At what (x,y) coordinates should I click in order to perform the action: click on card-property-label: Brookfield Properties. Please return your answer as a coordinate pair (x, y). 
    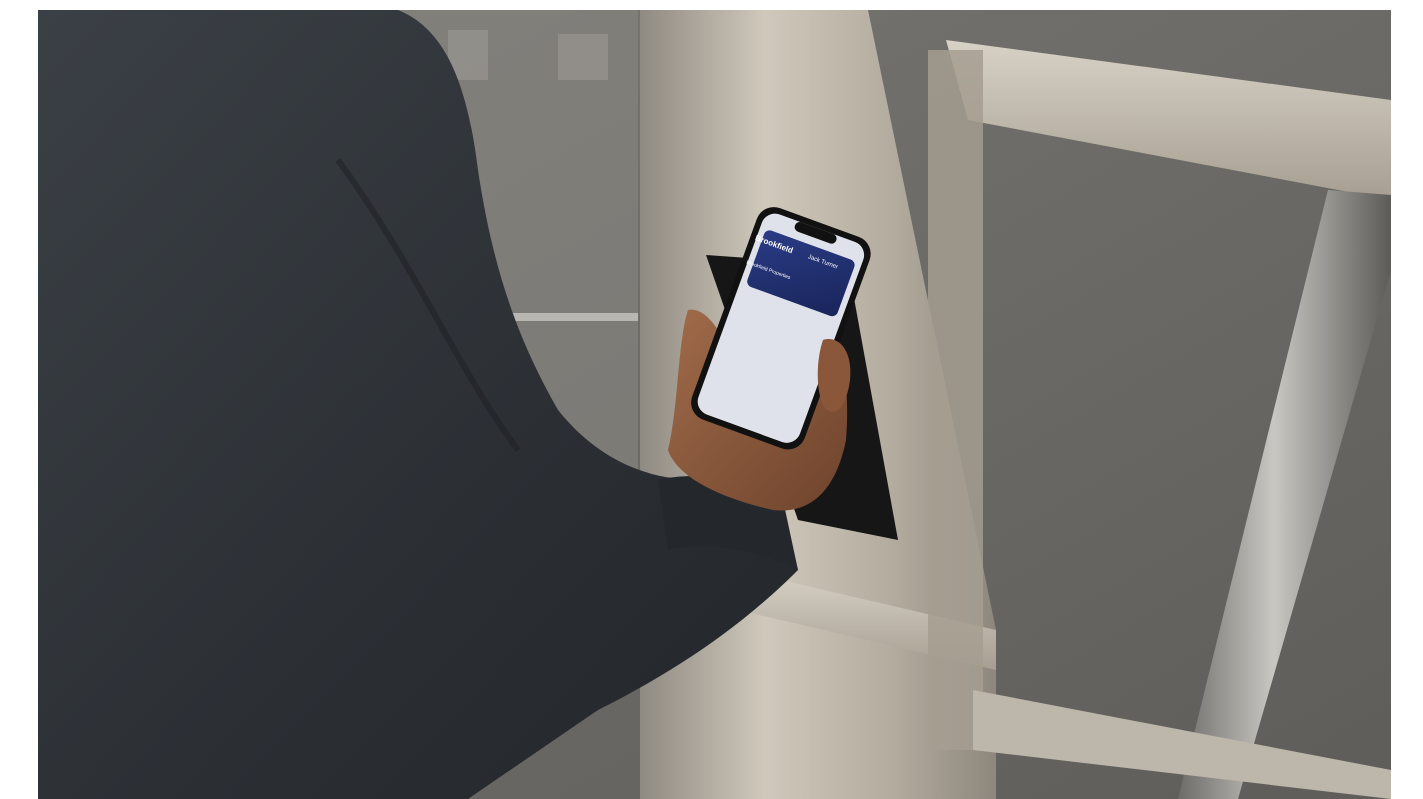
    Looking at the image, I should click on (768, 270).